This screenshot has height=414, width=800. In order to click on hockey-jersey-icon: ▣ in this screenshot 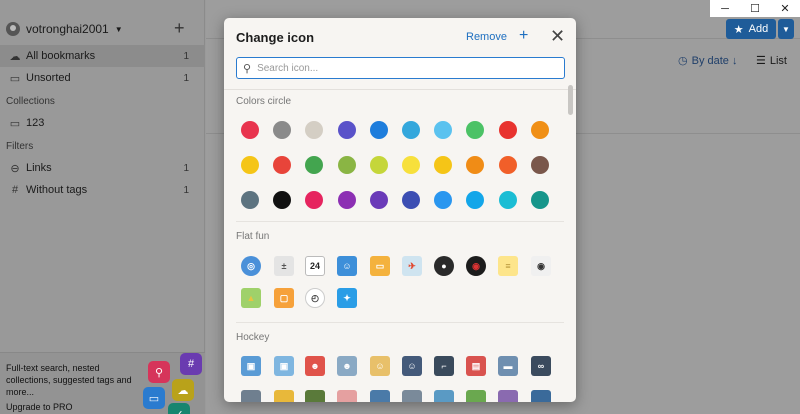, I will do `click(251, 366)`.